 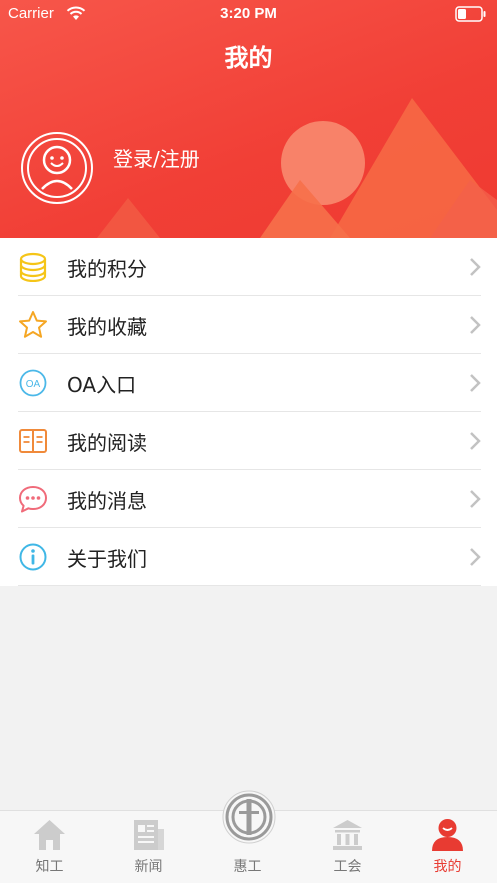 I want to click on union-emblem-icon, so click(x=249, y=817).